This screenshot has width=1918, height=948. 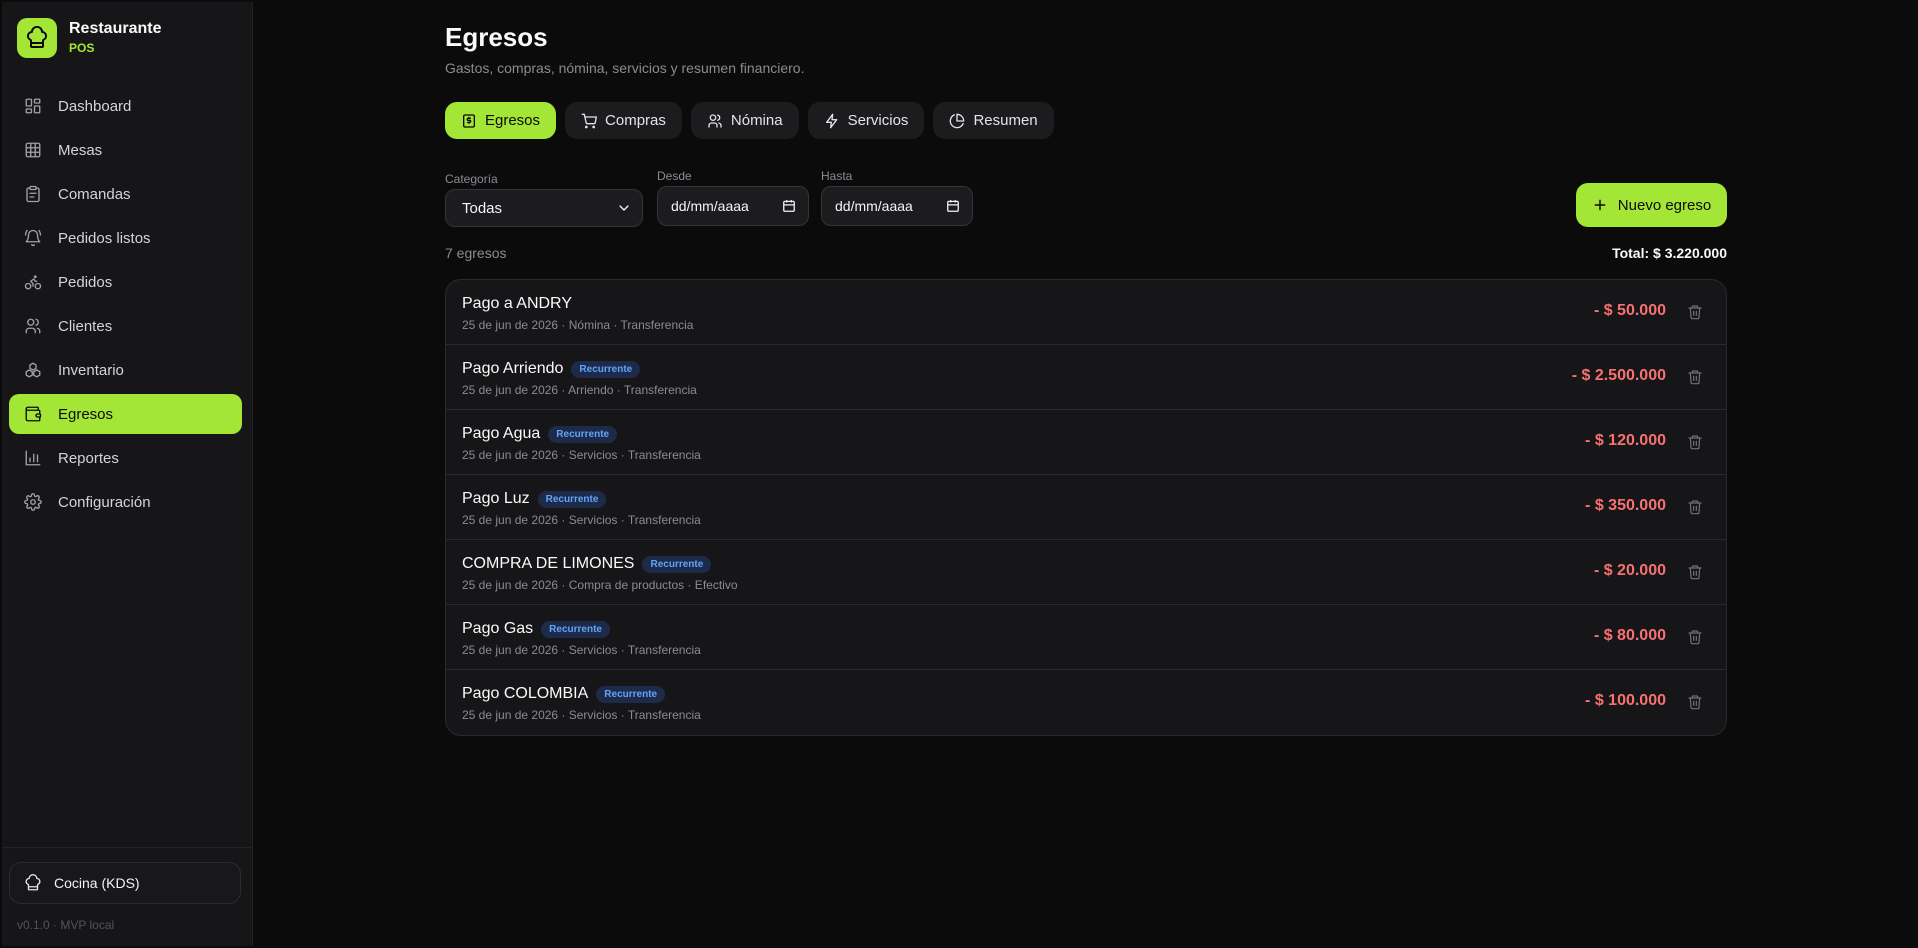 What do you see at coordinates (674, 176) in the screenshot?
I see `from-label: Desde` at bounding box center [674, 176].